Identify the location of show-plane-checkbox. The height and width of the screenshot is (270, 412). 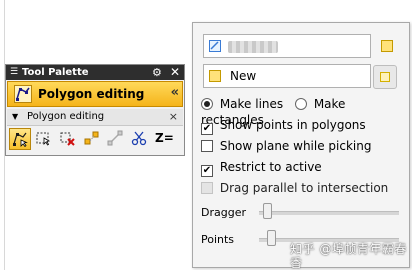
(207, 146).